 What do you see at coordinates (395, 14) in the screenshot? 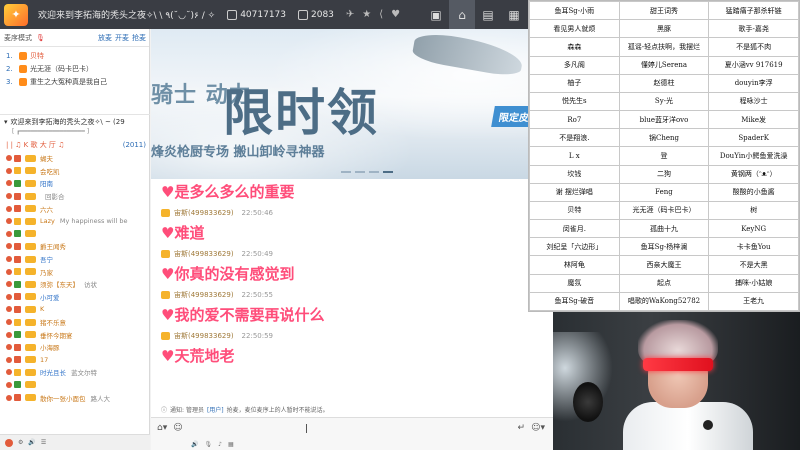
I see `heart-icon: ♥` at bounding box center [395, 14].